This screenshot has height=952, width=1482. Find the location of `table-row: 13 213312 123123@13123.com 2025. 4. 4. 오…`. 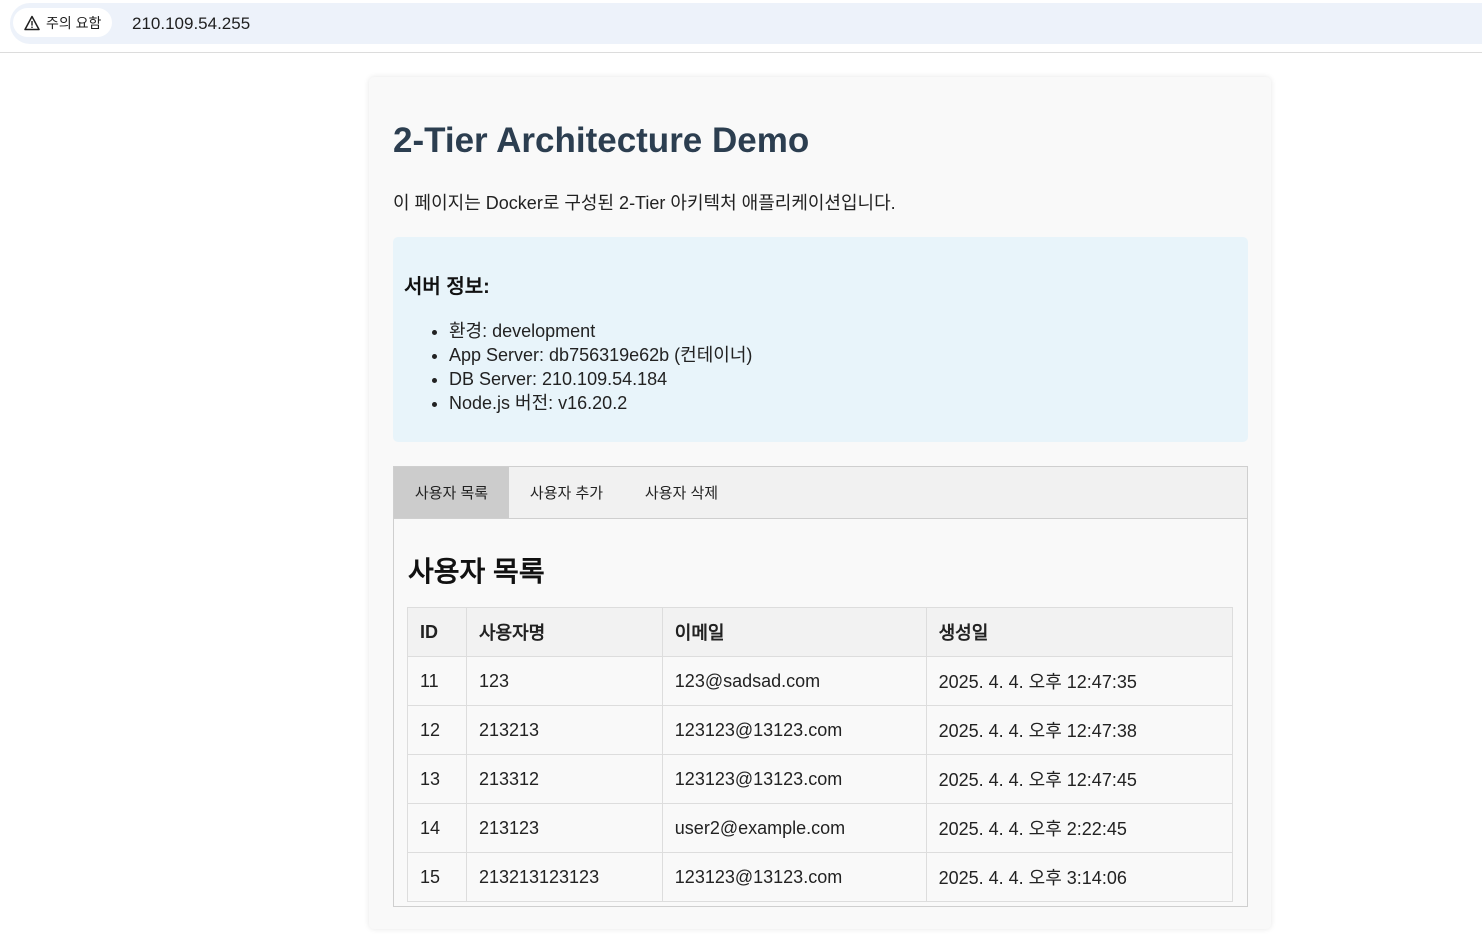

table-row: 13 213312 123123@13123.com 2025. 4. 4. 오… is located at coordinates (820, 779).